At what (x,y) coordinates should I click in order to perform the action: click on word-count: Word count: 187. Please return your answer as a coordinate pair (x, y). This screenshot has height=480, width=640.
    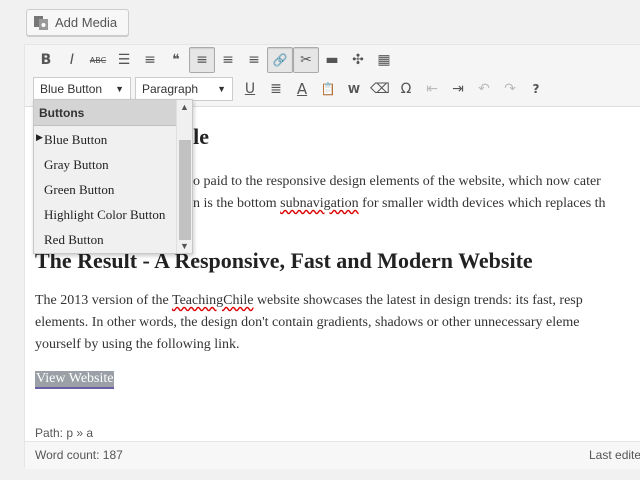
    Looking at the image, I should click on (79, 455).